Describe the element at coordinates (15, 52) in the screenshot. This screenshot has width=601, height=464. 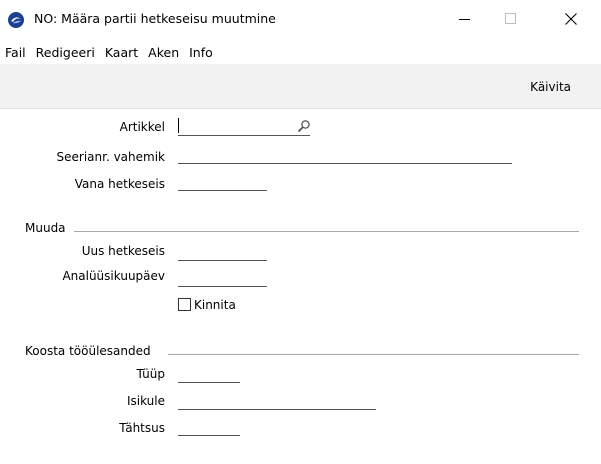
I see `menu-fail: Fail` at that location.